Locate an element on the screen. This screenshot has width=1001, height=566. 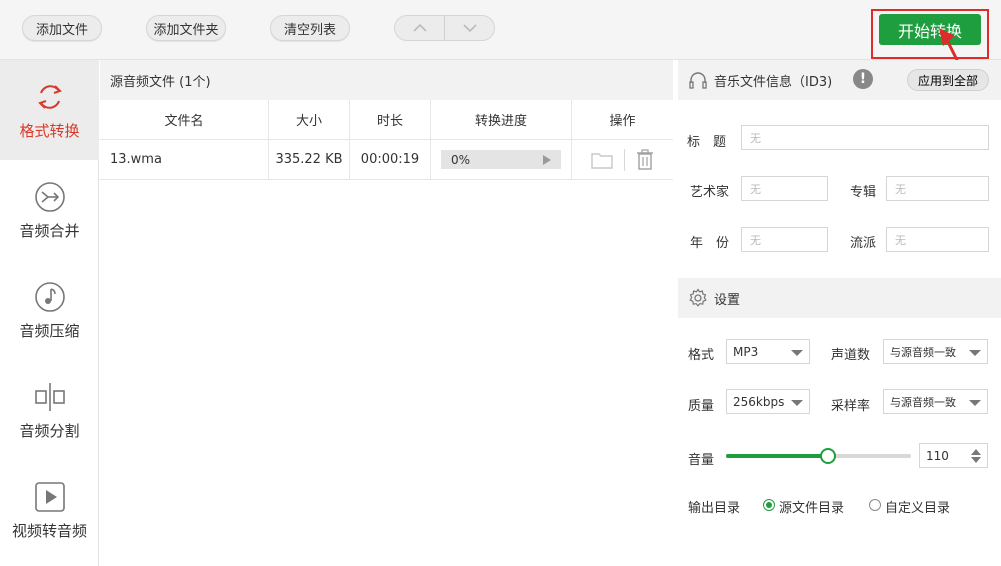
year-label: 年 份 is located at coordinates (710, 243).